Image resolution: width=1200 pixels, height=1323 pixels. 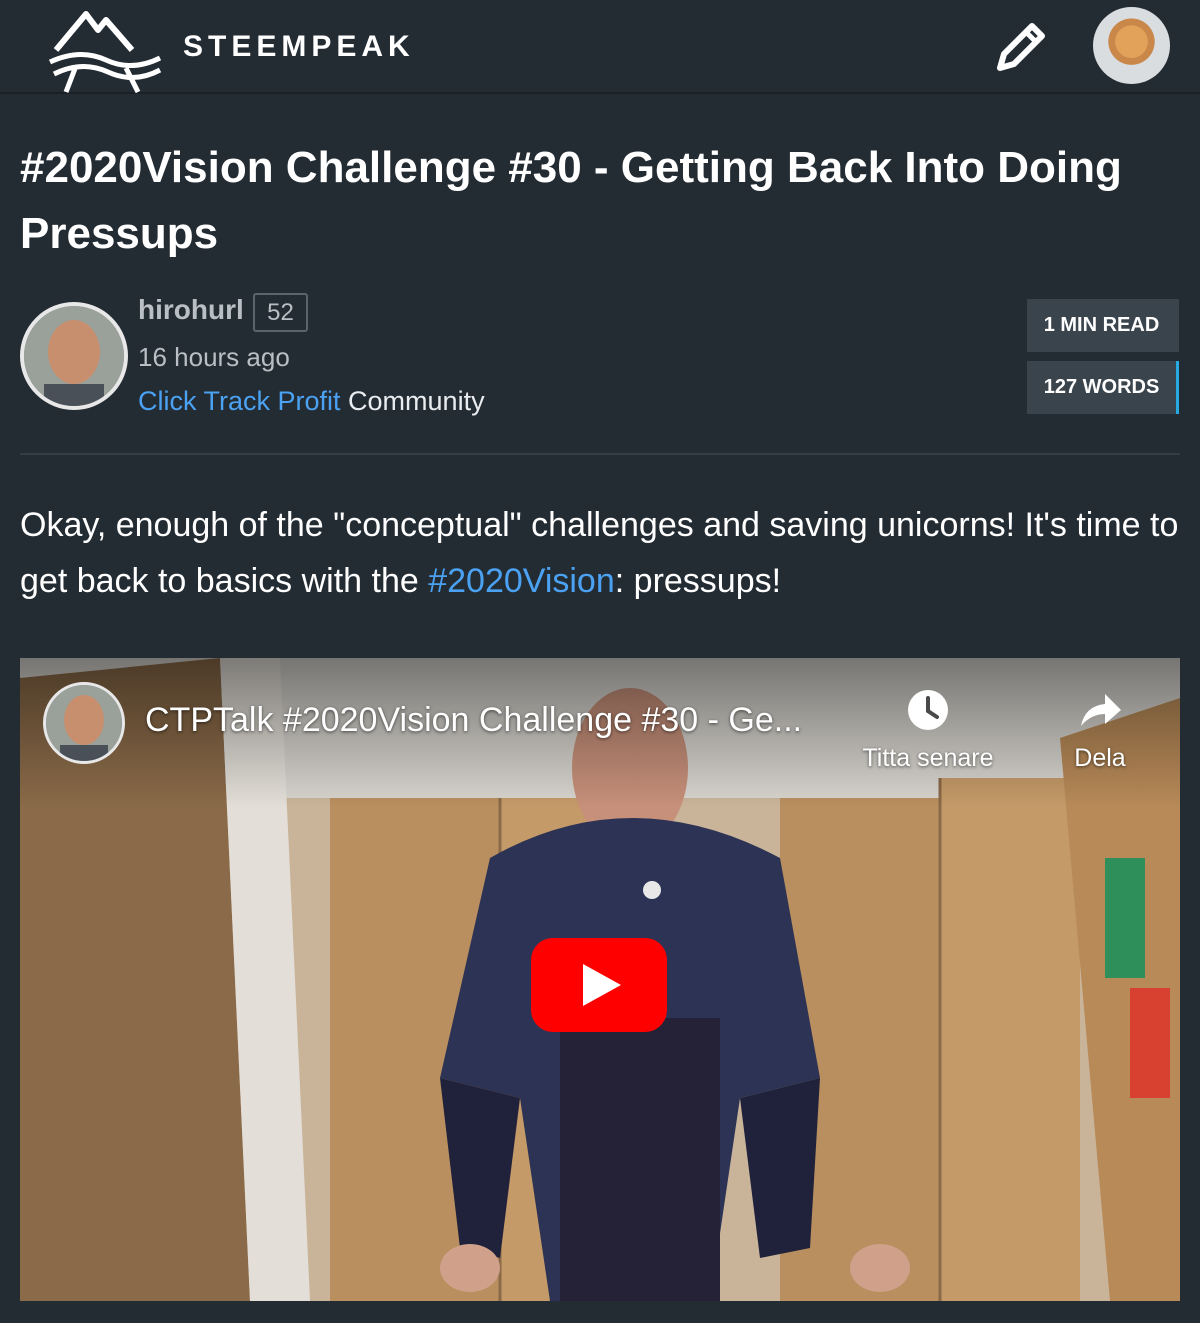 I want to click on author-avatar, so click(x=74, y=356).